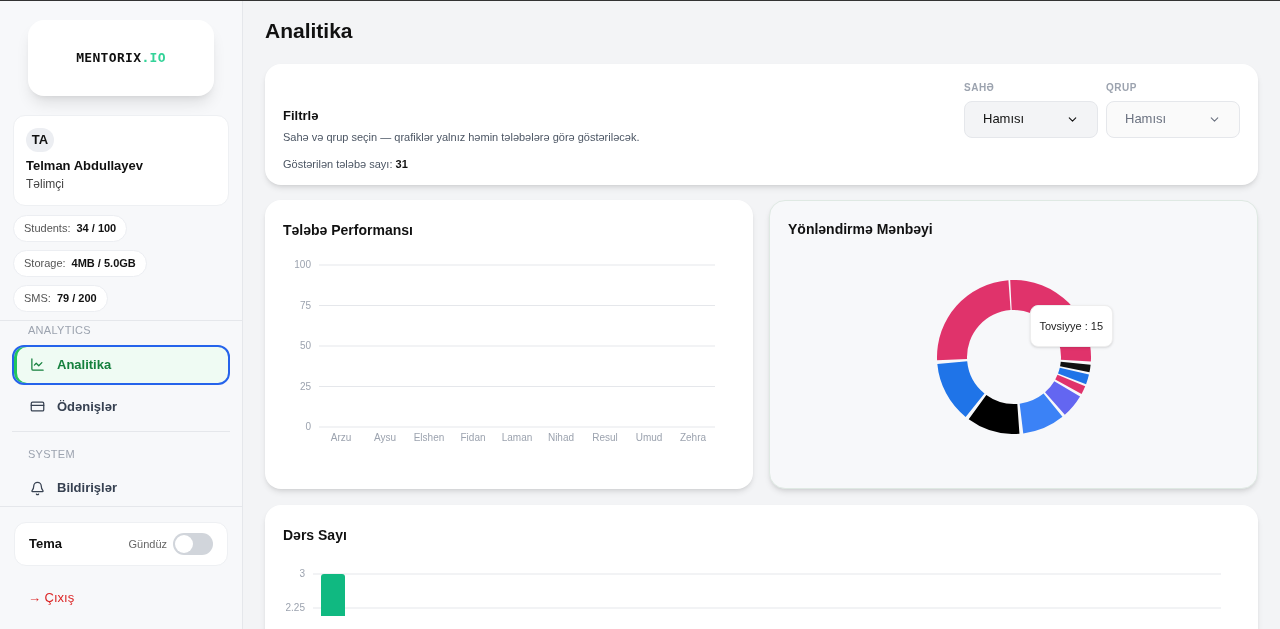 The height and width of the screenshot is (629, 1280). Describe the element at coordinates (96, 229) in the screenshot. I see `usage-value: 34 / 100` at that location.